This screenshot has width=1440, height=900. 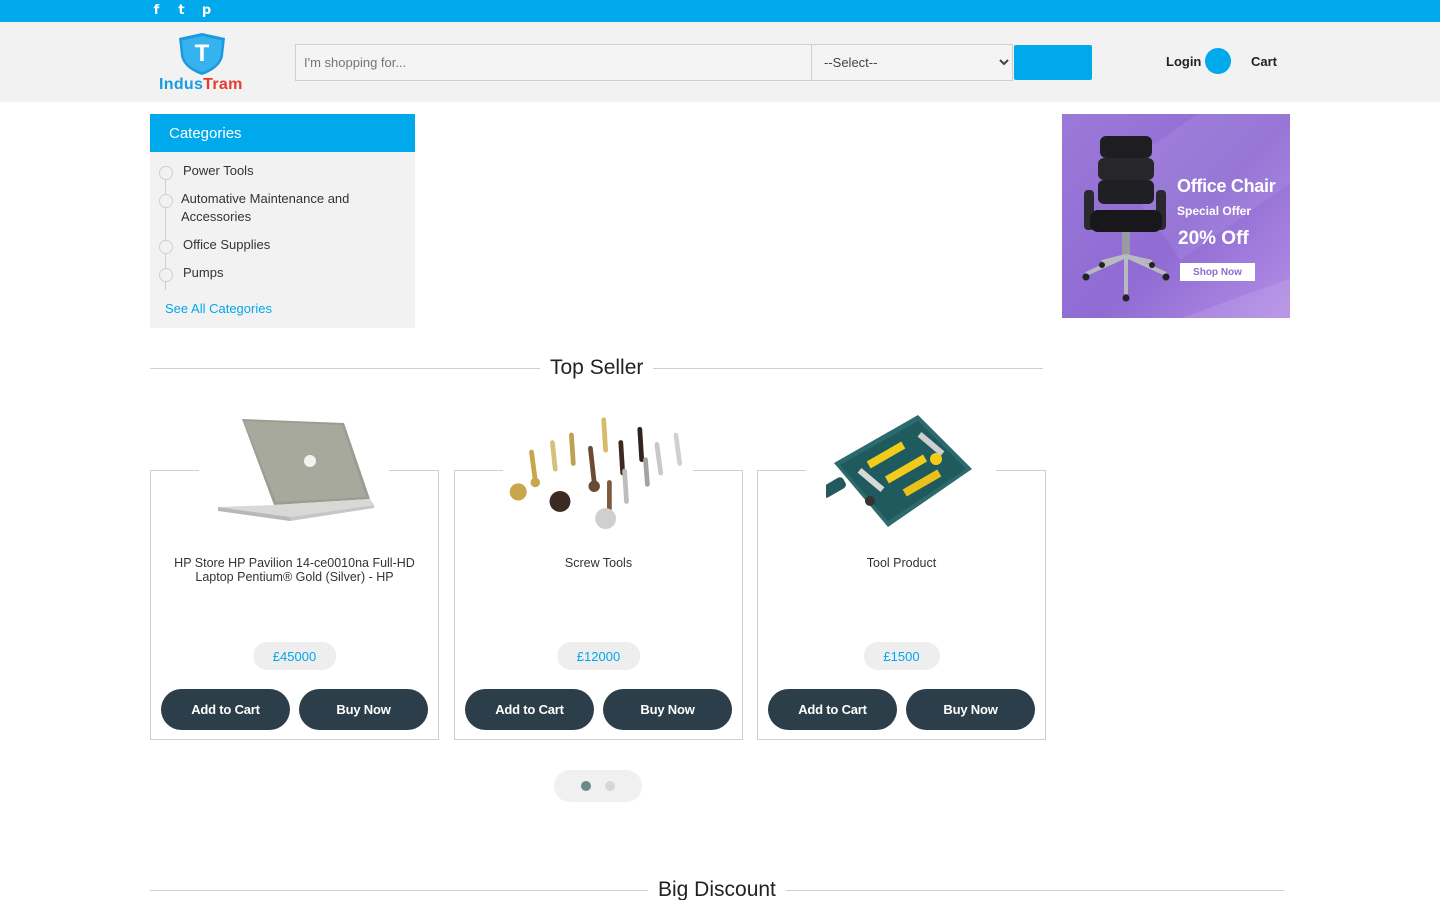 I want to click on big-discount-heading: Big Discount, so click(x=720, y=889).